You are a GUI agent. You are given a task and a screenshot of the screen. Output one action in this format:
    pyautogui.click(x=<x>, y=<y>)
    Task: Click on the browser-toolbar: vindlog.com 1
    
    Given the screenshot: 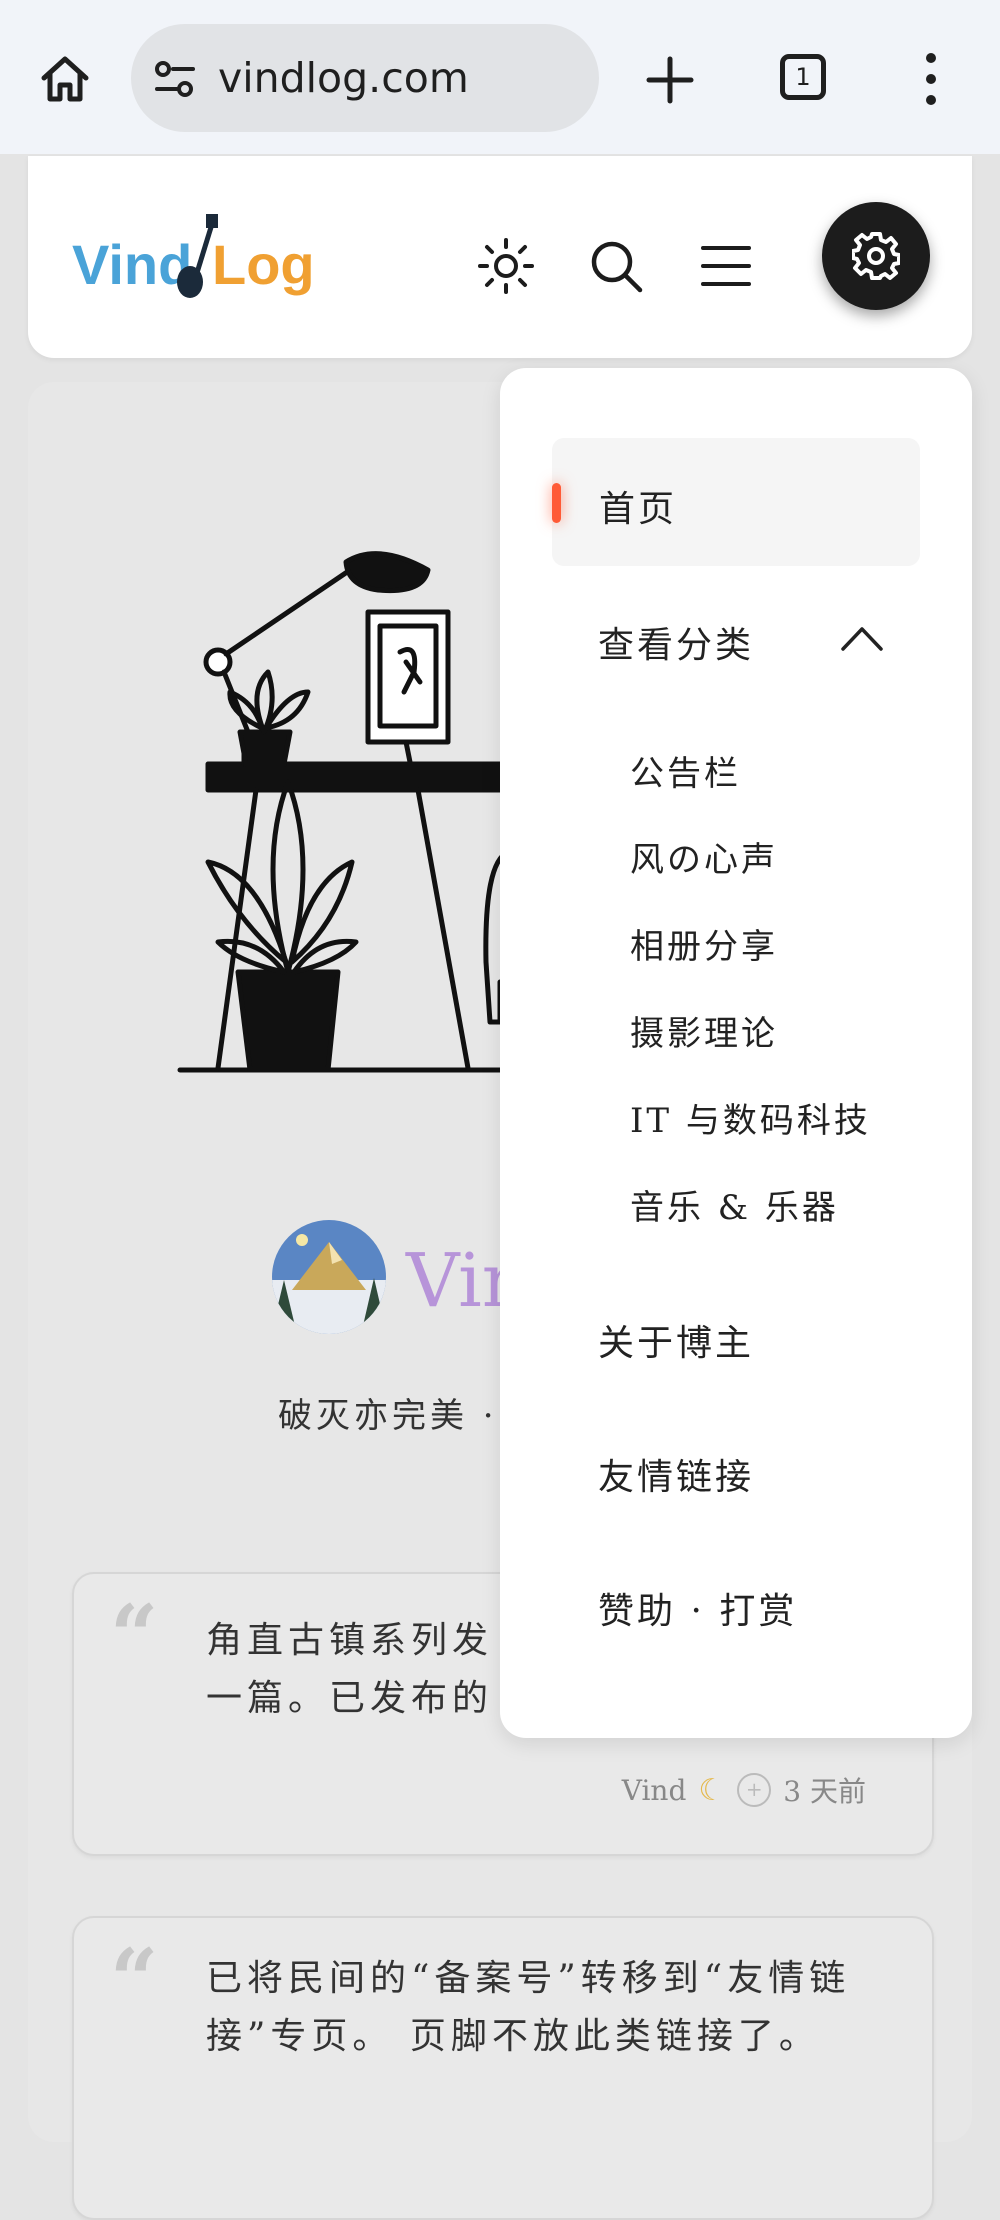 What is the action you would take?
    pyautogui.click(x=500, y=77)
    